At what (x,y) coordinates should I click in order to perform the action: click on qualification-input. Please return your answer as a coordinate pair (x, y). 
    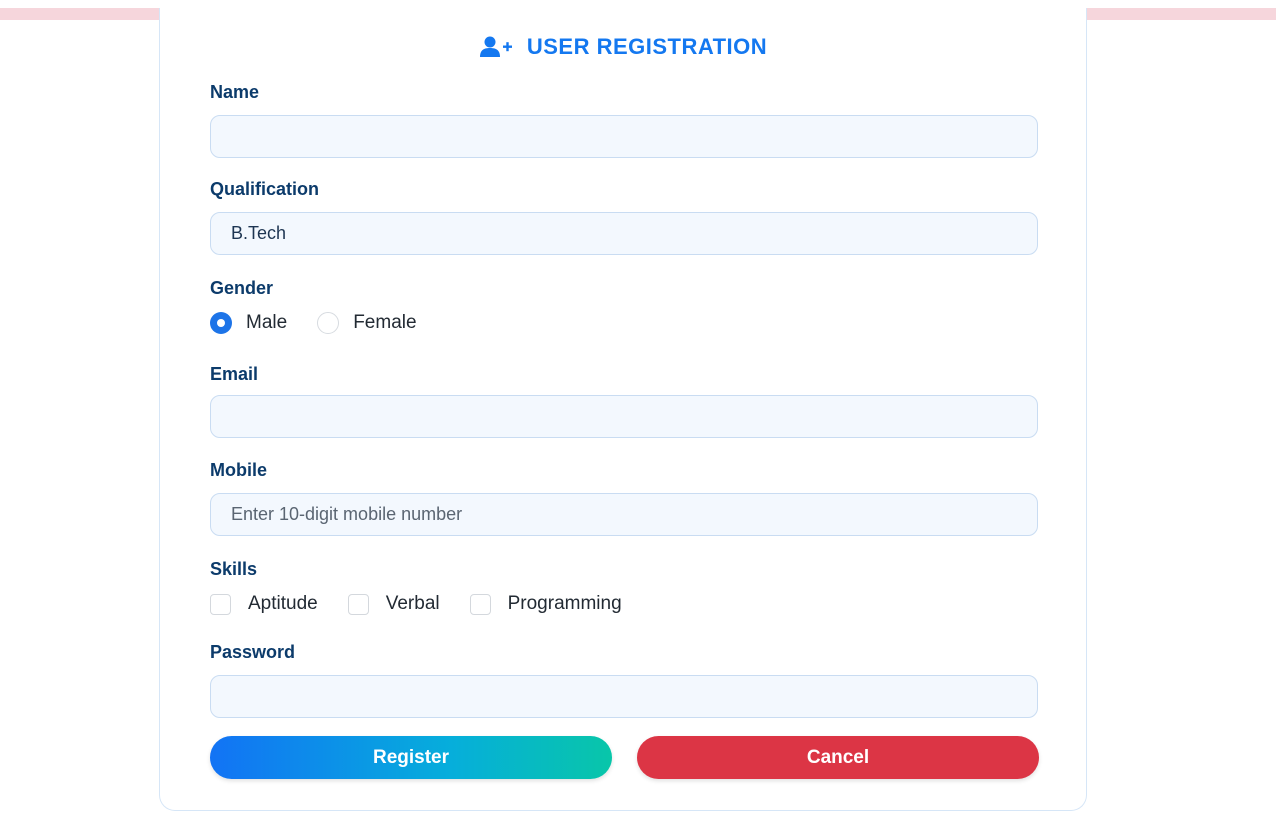
    Looking at the image, I should click on (624, 233).